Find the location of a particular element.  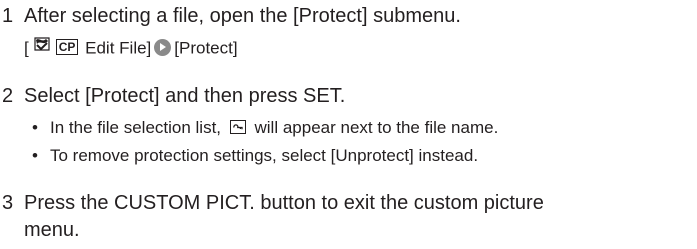

custom-picture-icon is located at coordinates (42, 47).